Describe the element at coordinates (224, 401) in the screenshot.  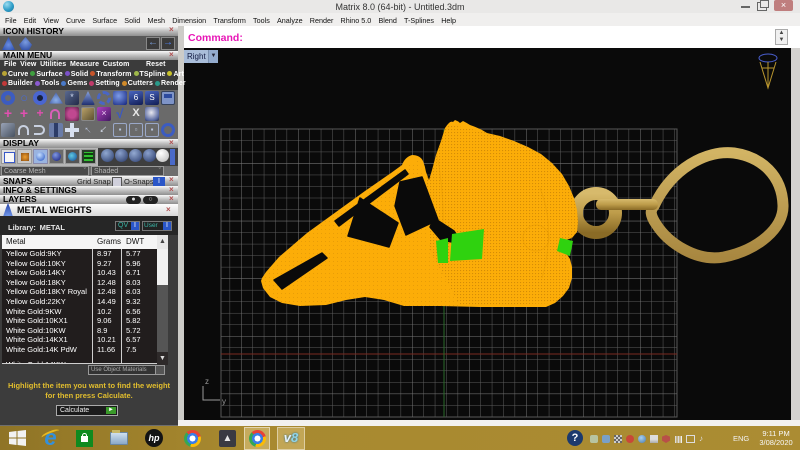
I see `svg-text: y` at that location.